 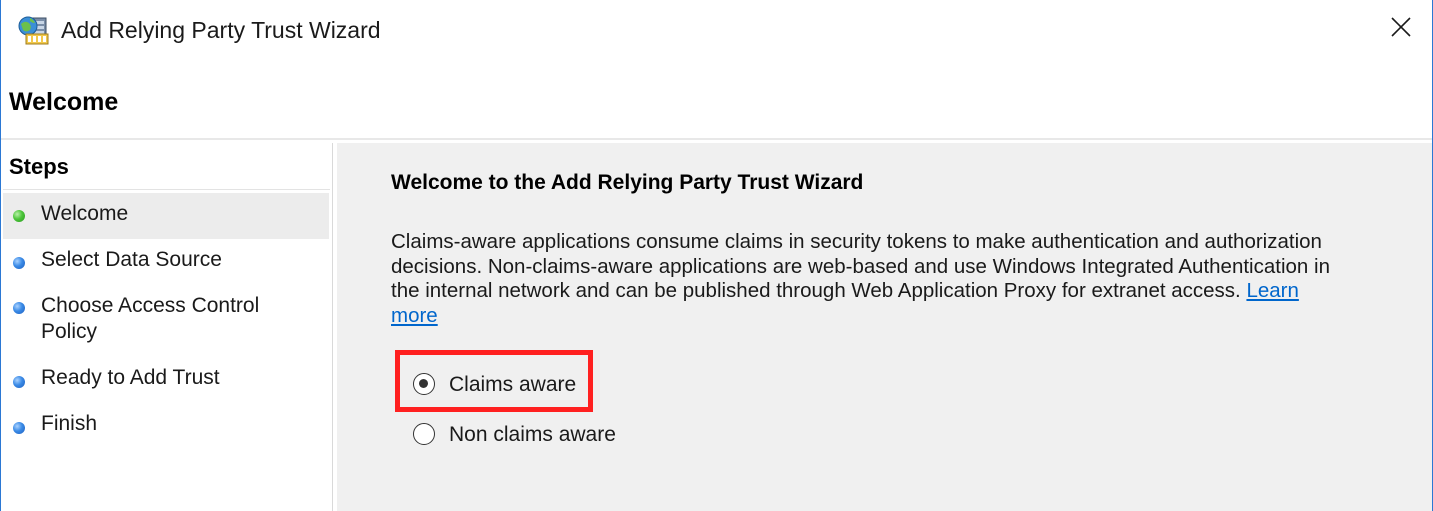 What do you see at coordinates (131, 259) in the screenshot?
I see `step-label: Select Data Source` at bounding box center [131, 259].